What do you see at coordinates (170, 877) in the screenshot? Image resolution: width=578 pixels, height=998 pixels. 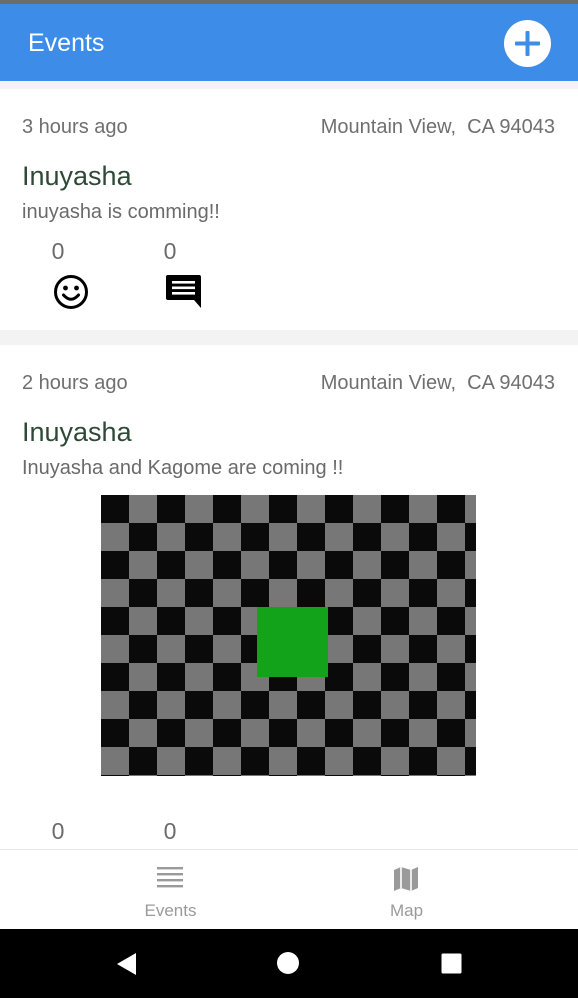 I see `list-icon` at bounding box center [170, 877].